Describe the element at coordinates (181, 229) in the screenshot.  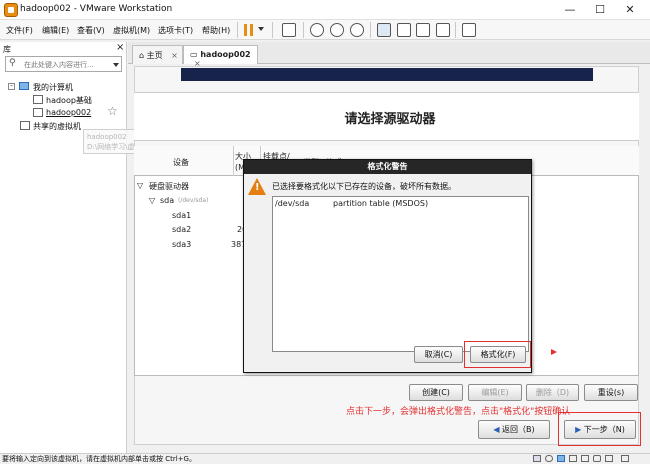
I see `row-sda2: sda2` at that location.